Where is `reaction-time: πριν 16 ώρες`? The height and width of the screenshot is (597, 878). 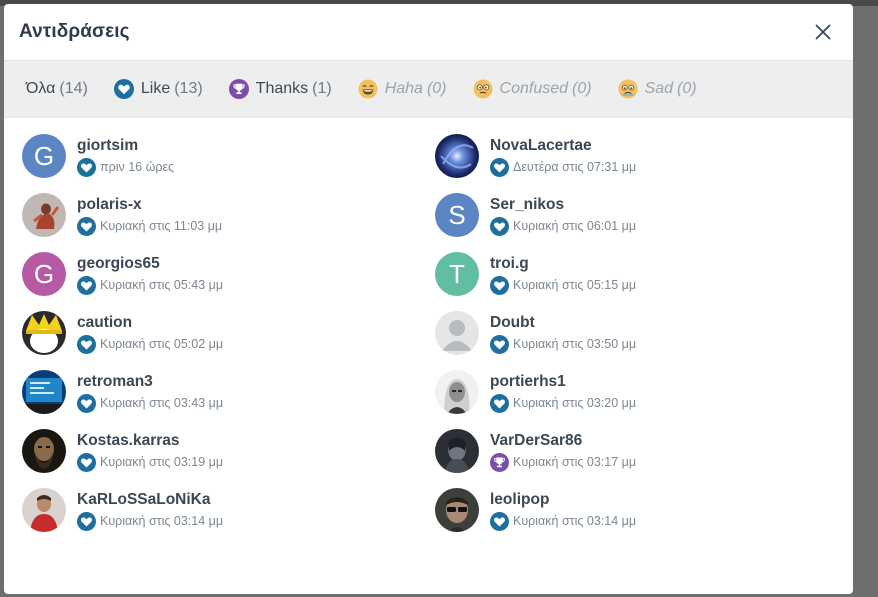
reaction-time: πριν 16 ώρες is located at coordinates (137, 167).